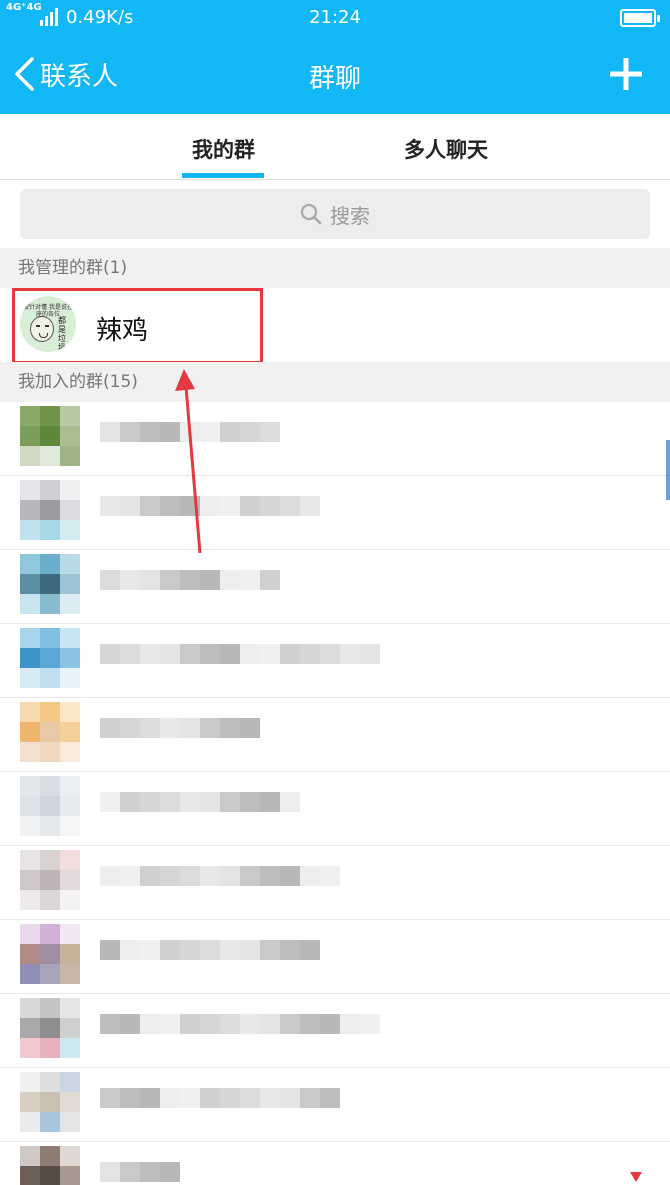 The height and width of the screenshot is (1185, 670). Describe the element at coordinates (446, 149) in the screenshot. I see `tab-multi-chat: 多人聊天` at that location.